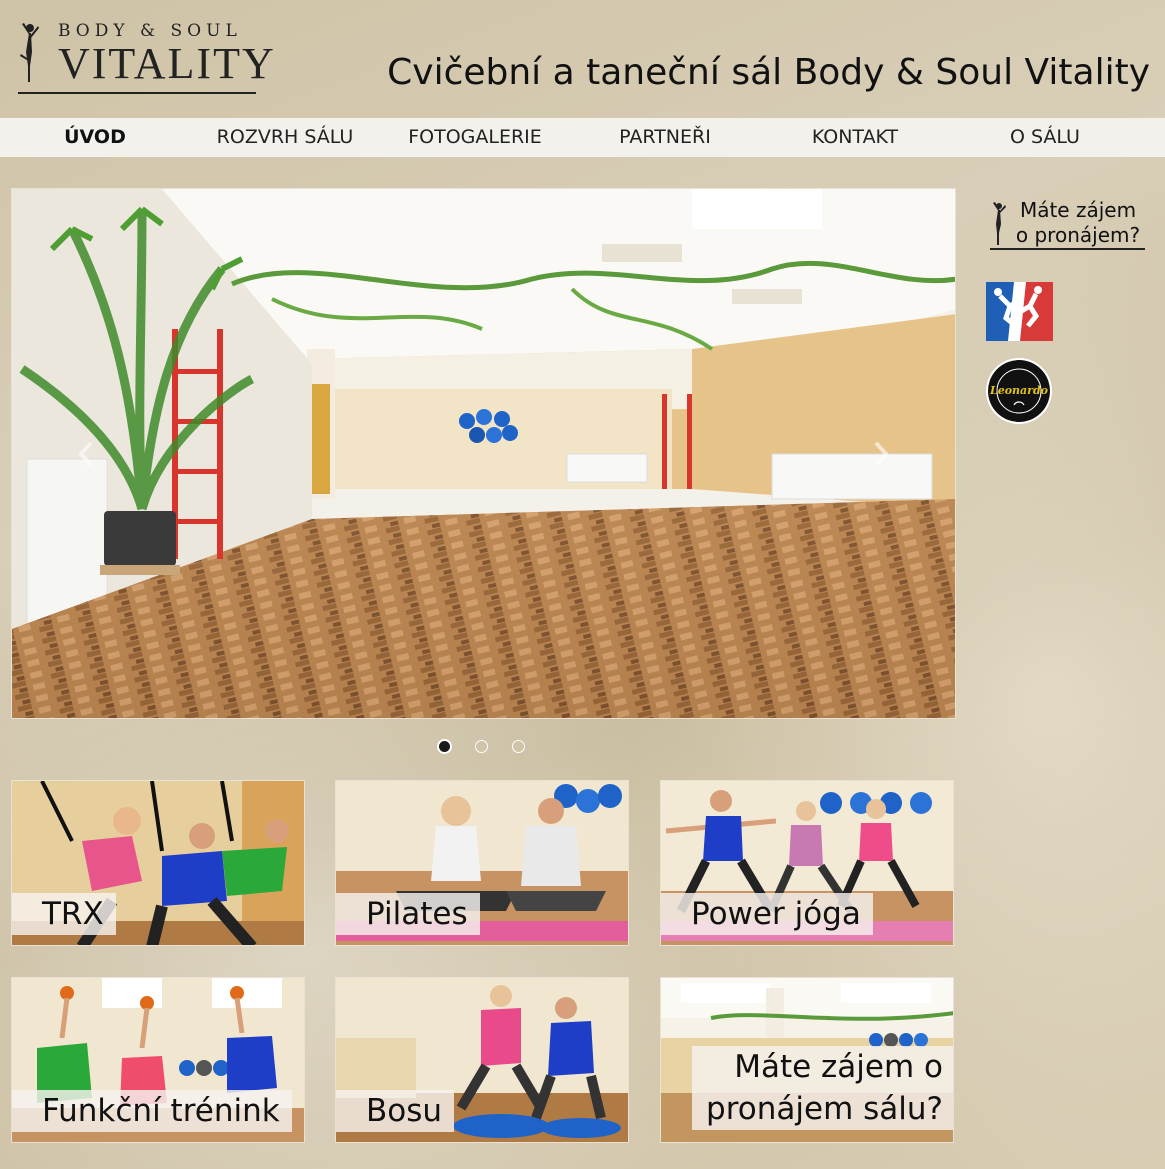 This screenshot has width=1165, height=1169. What do you see at coordinates (838, 1067) in the screenshot?
I see `tile-label-line-1: Máte zájem o` at bounding box center [838, 1067].